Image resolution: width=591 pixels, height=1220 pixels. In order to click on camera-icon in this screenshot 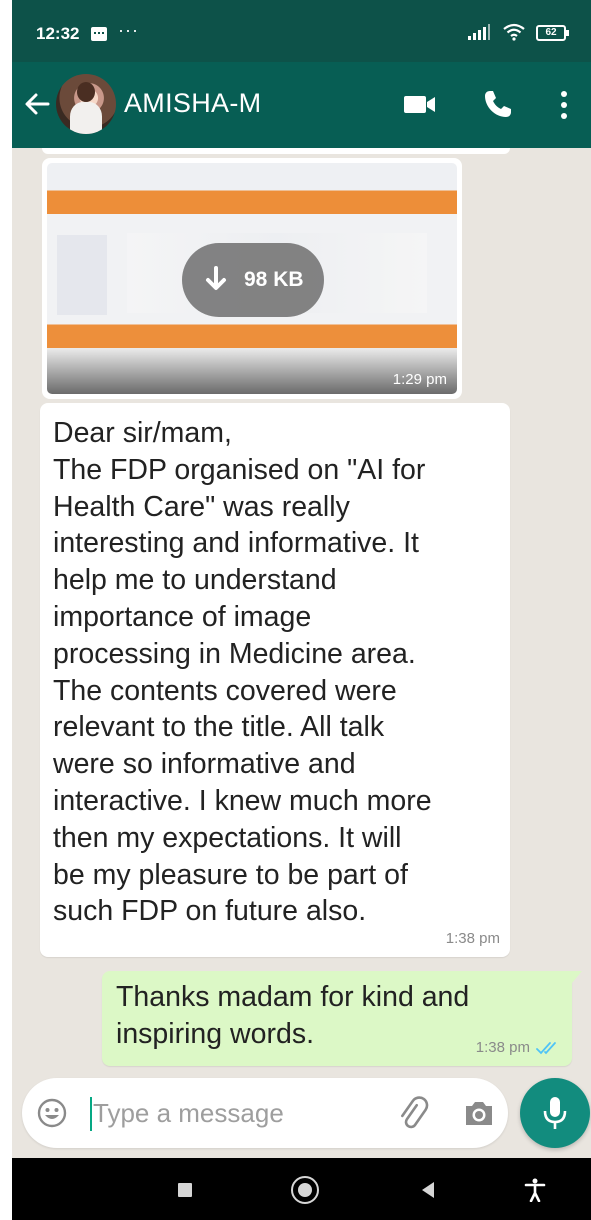, I will do `click(479, 1113)`.